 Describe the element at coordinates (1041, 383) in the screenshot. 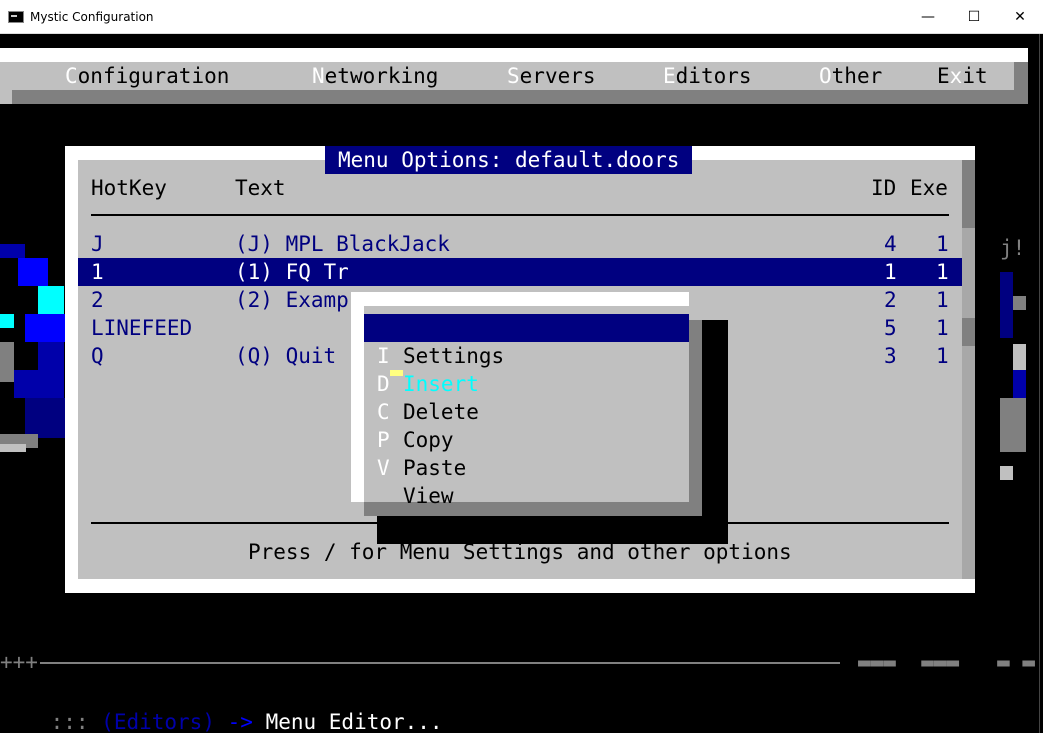

I see `window-scrollbar` at that location.